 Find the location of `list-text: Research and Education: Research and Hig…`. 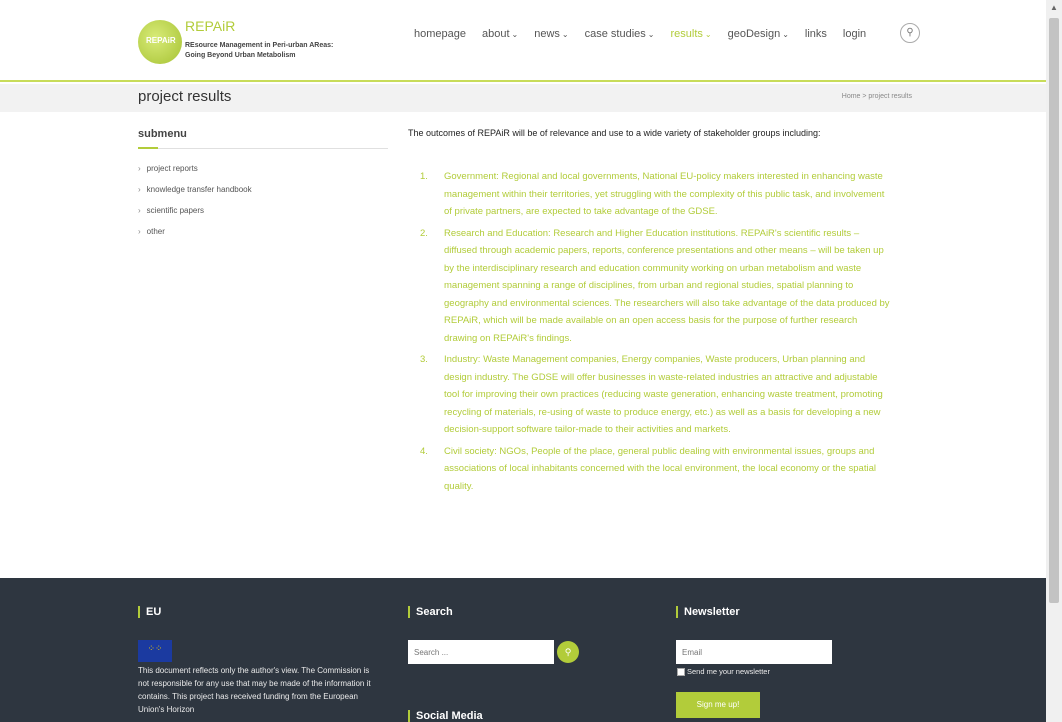

list-text: Research and Education: Research and Hig… is located at coordinates (667, 285).